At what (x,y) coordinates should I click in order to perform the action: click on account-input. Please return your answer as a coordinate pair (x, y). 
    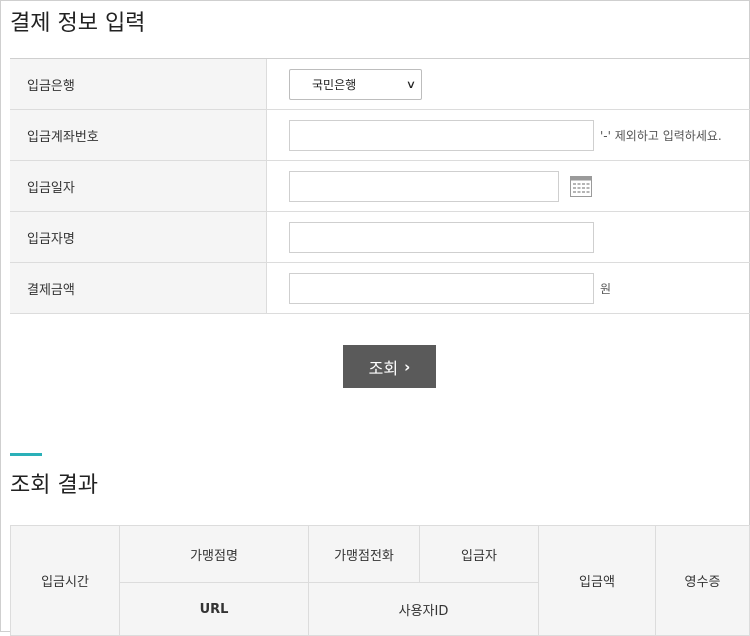
    Looking at the image, I should click on (441, 135).